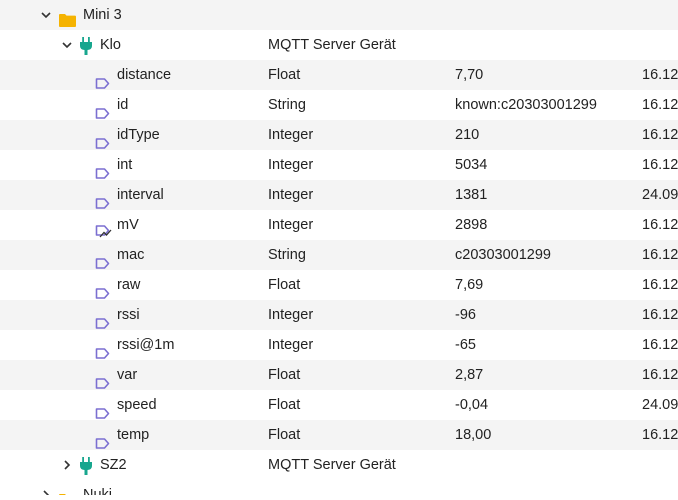  Describe the element at coordinates (339, 315) in the screenshot. I see `state-row: rssi Integer -96 16.12` at that location.